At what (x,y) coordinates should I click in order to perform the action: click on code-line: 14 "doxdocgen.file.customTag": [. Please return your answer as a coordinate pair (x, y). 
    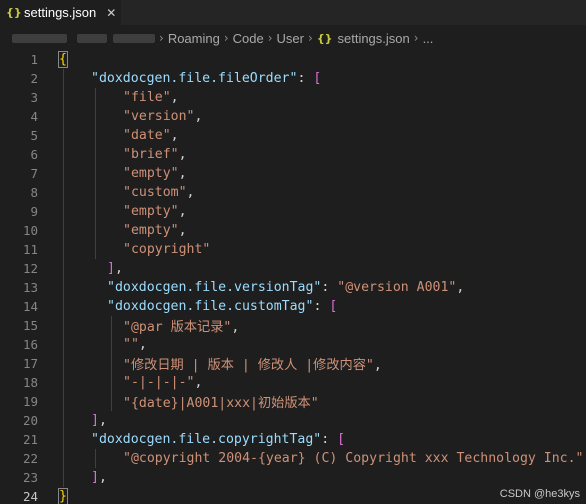
    Looking at the image, I should click on (293, 306).